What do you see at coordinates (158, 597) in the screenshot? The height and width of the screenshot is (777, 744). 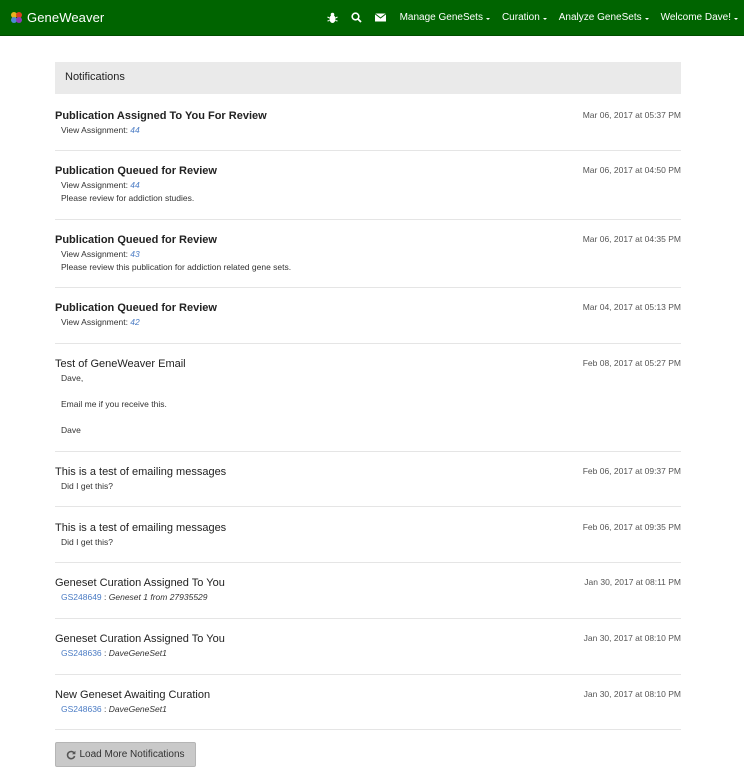 I see `geneset-name: Geneset 1 from 27935529` at bounding box center [158, 597].